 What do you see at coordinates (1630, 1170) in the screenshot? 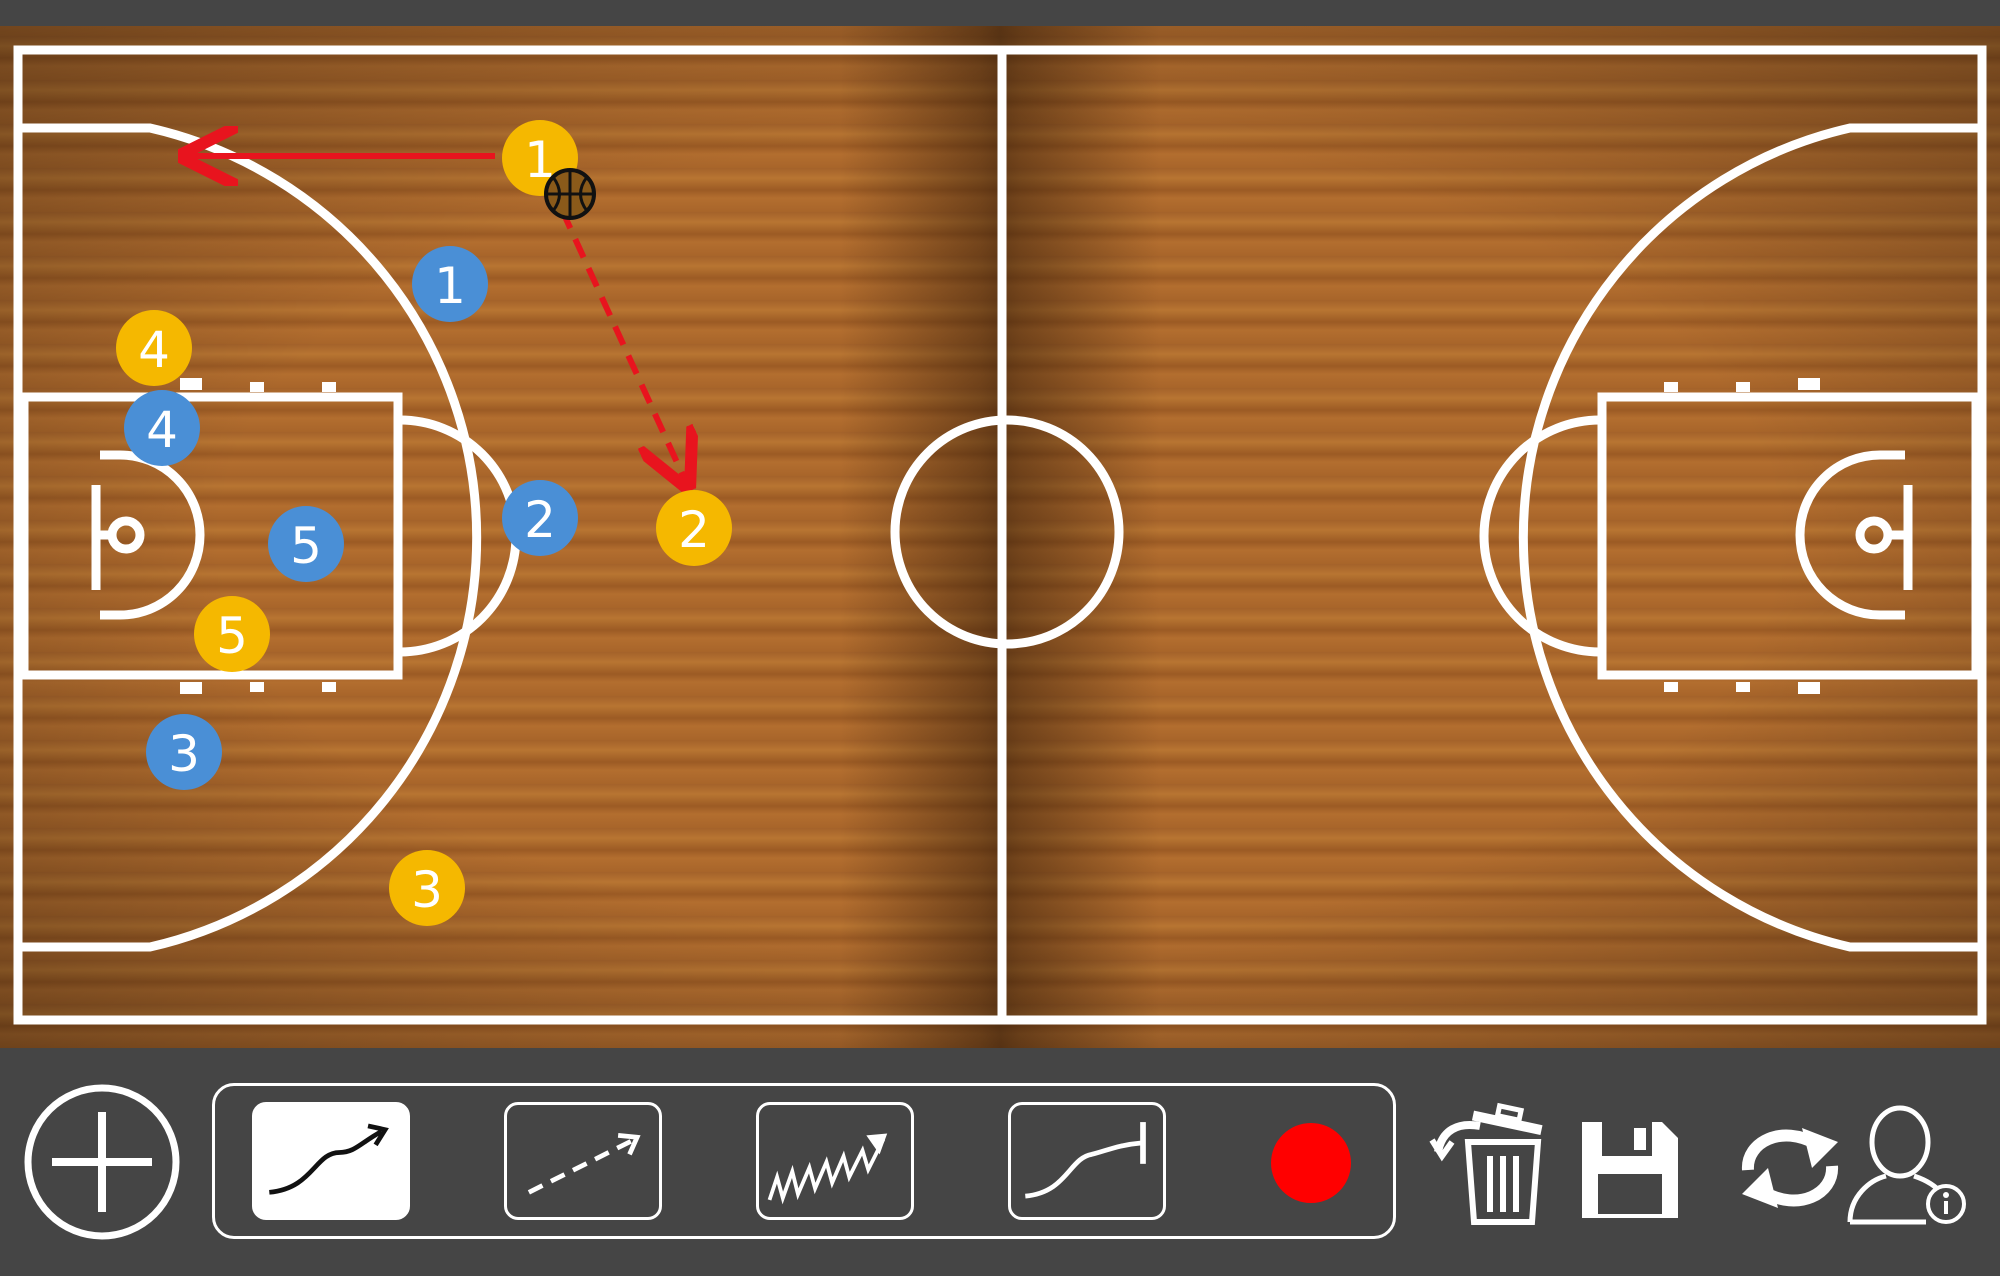
I see `save-icon` at bounding box center [1630, 1170].